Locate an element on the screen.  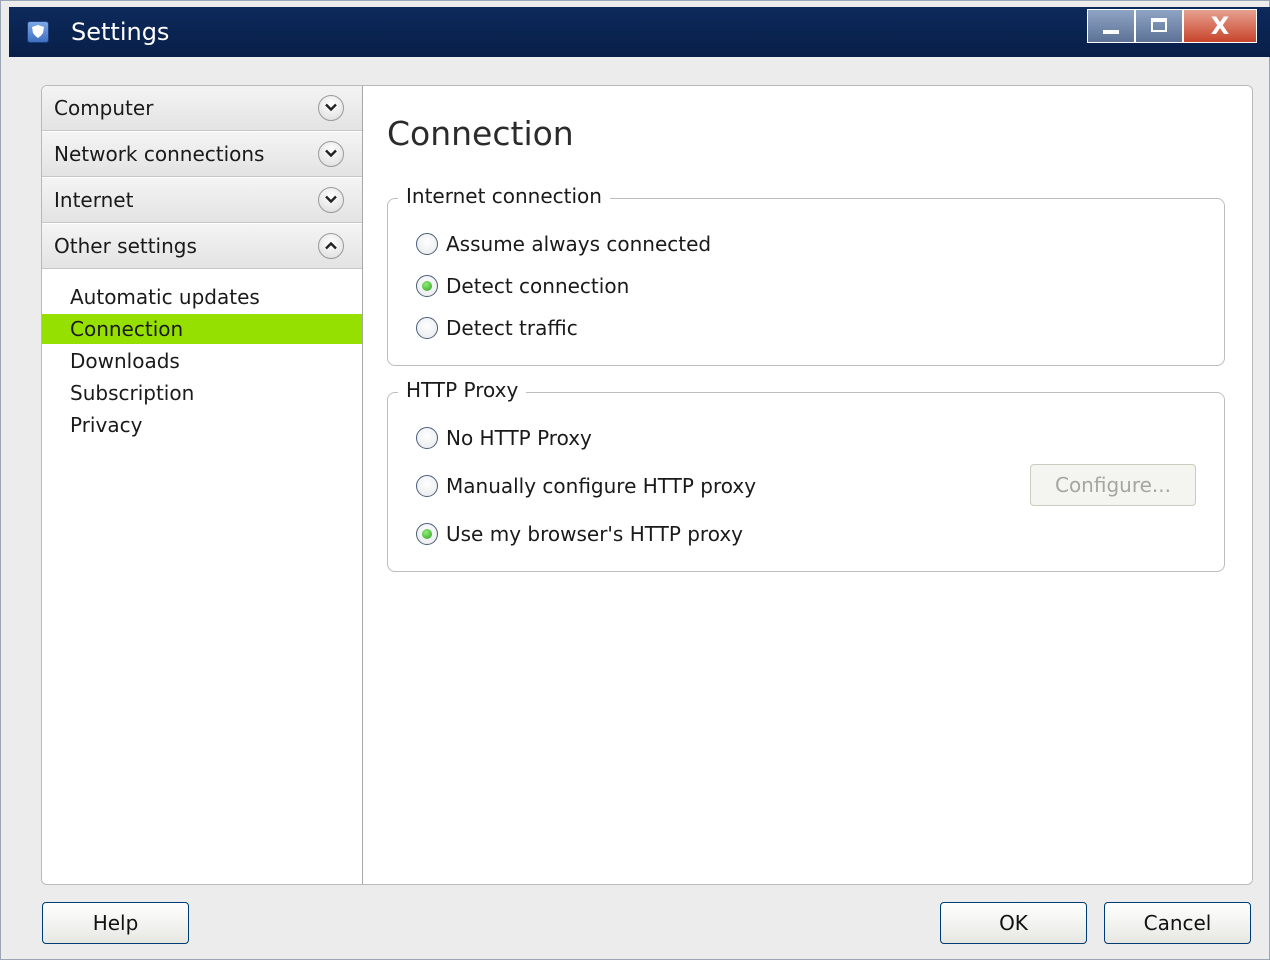
title-bar: Settings X is located at coordinates (639, 32).